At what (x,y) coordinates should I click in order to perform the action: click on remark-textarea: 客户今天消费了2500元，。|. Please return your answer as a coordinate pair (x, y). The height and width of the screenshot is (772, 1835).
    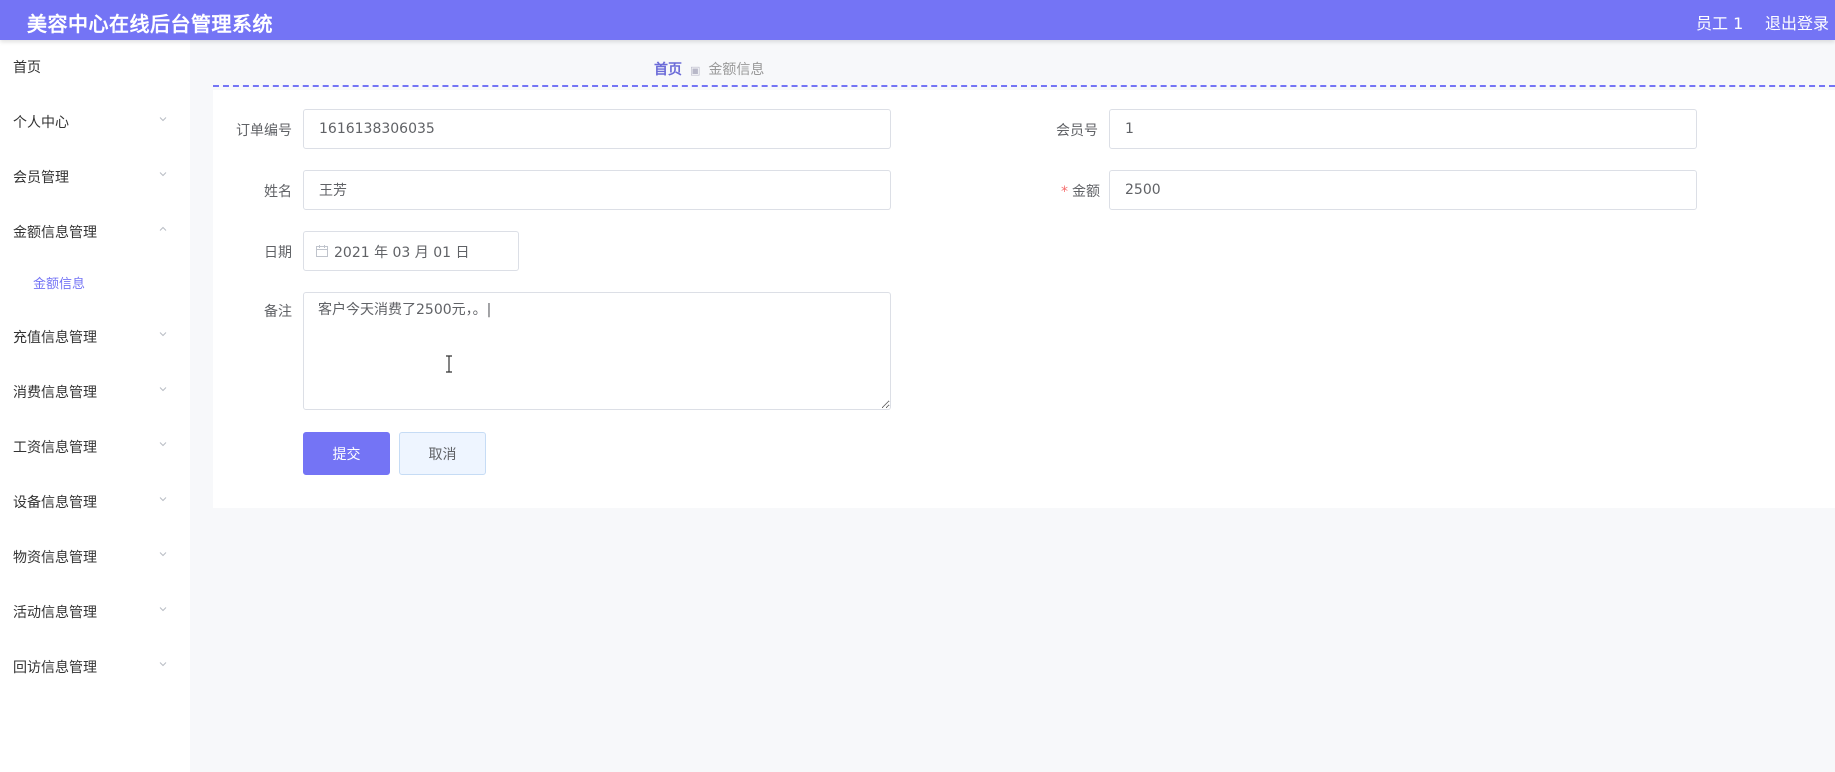
    Looking at the image, I should click on (597, 351).